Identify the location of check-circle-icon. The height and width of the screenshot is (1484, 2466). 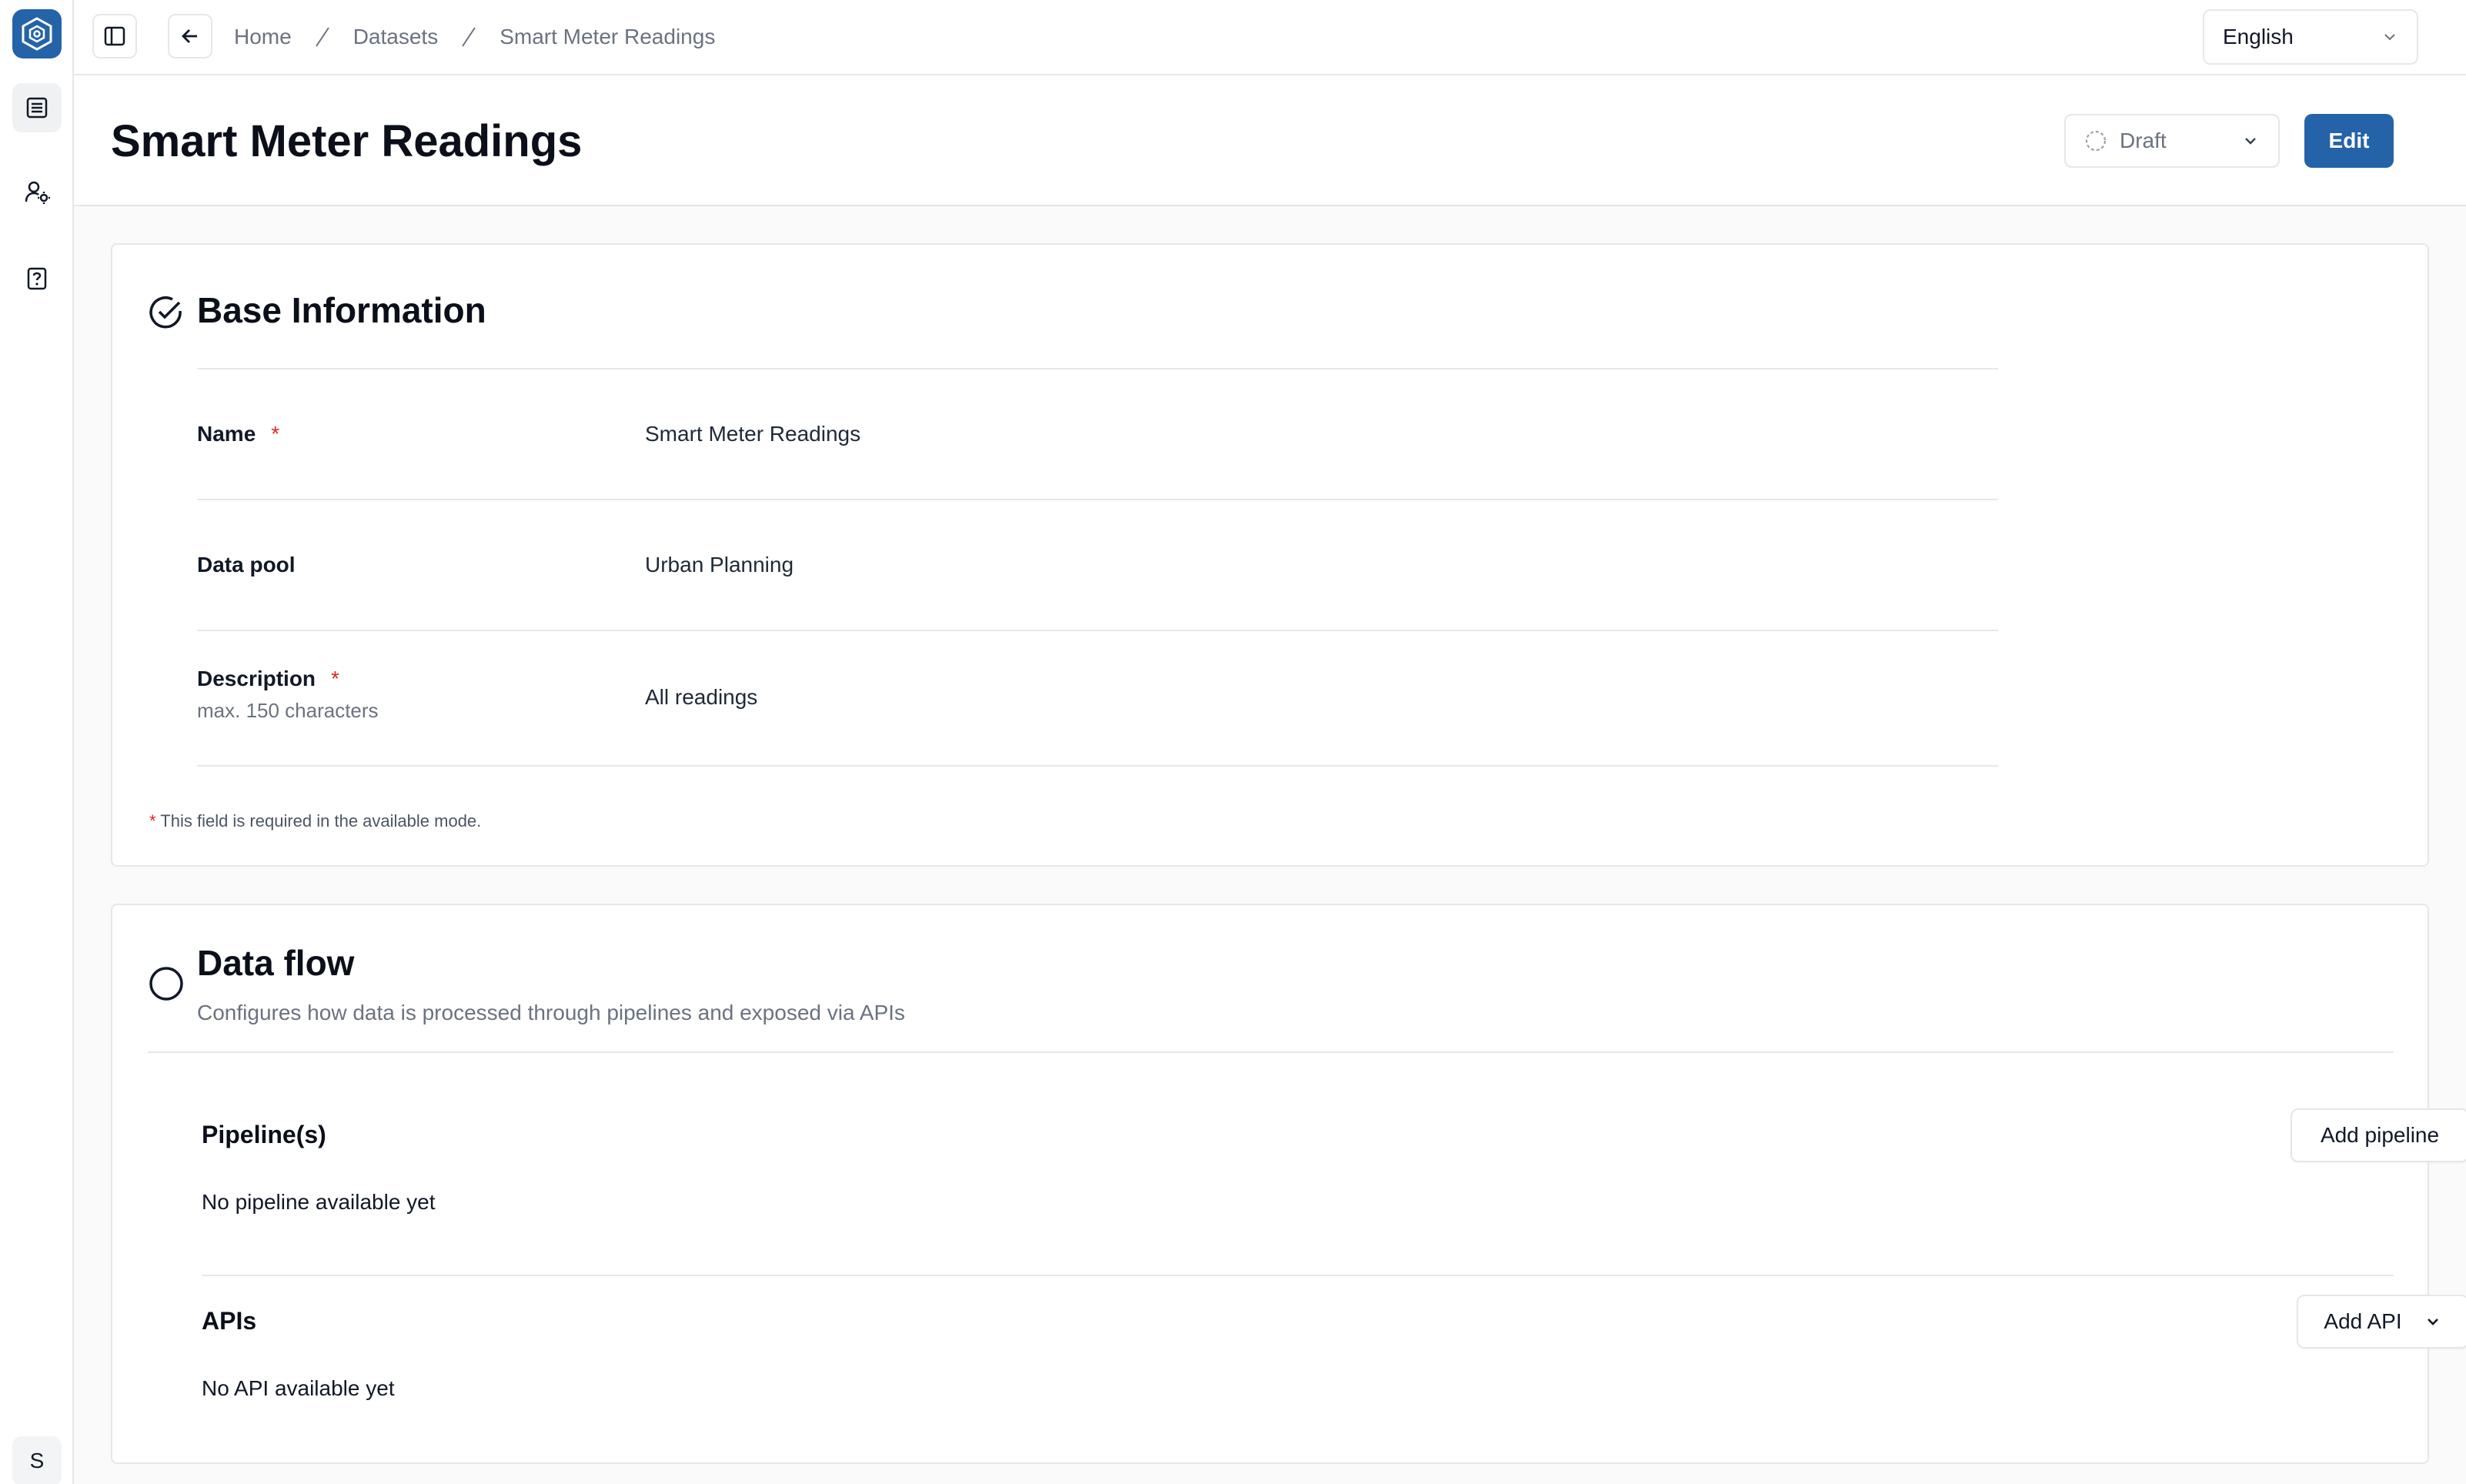
(165, 312).